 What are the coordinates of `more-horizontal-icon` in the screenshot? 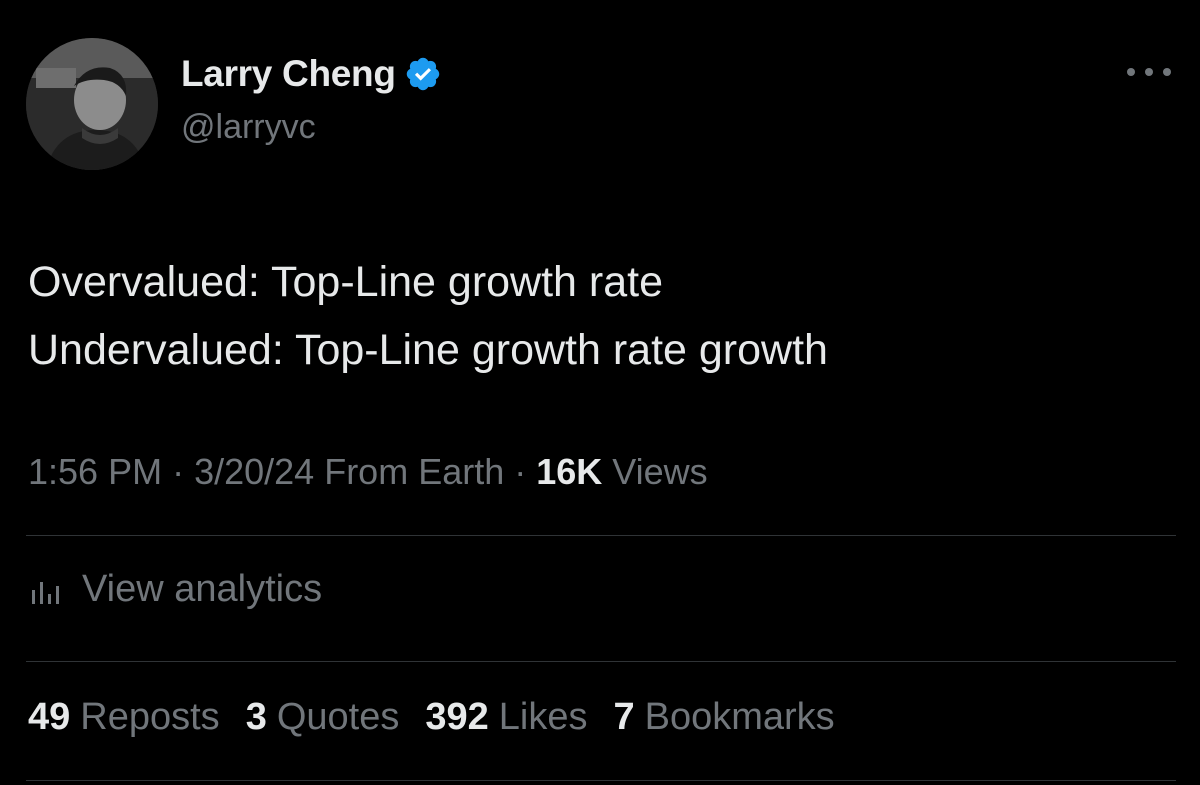 It's located at (1149, 72).